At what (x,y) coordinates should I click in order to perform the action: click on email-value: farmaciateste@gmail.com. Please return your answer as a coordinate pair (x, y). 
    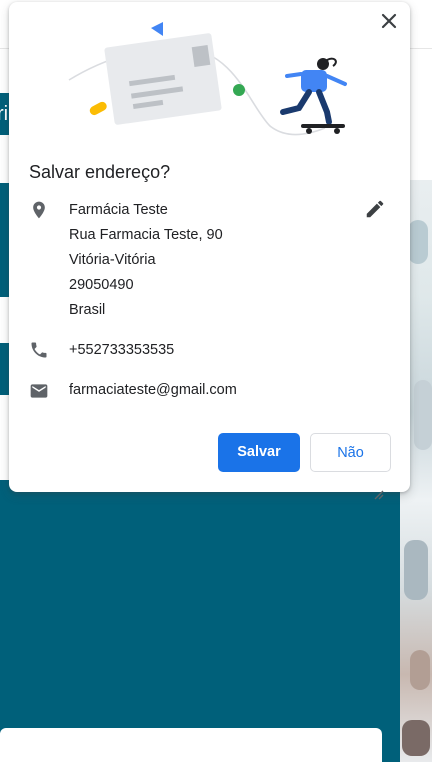
    Looking at the image, I should click on (153, 390).